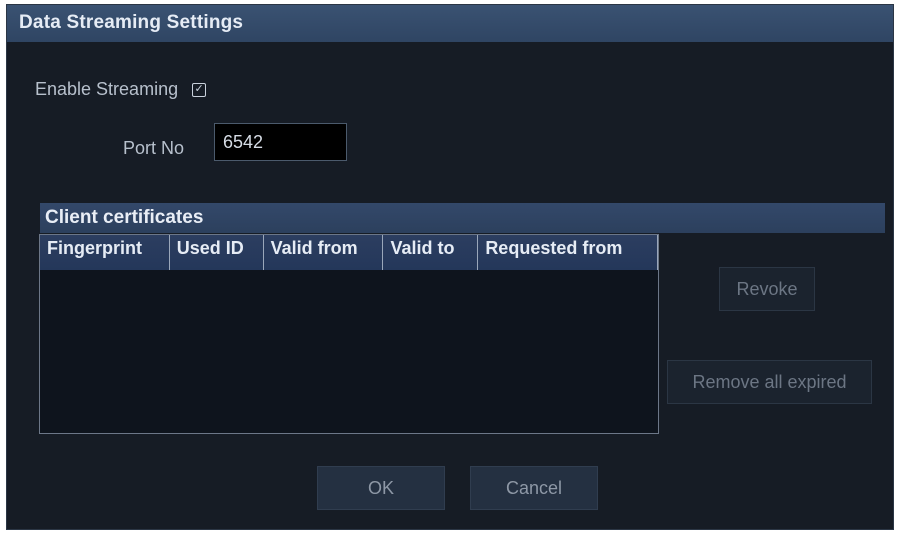 The image size is (906, 533). I want to click on ok-button: OK, so click(381, 488).